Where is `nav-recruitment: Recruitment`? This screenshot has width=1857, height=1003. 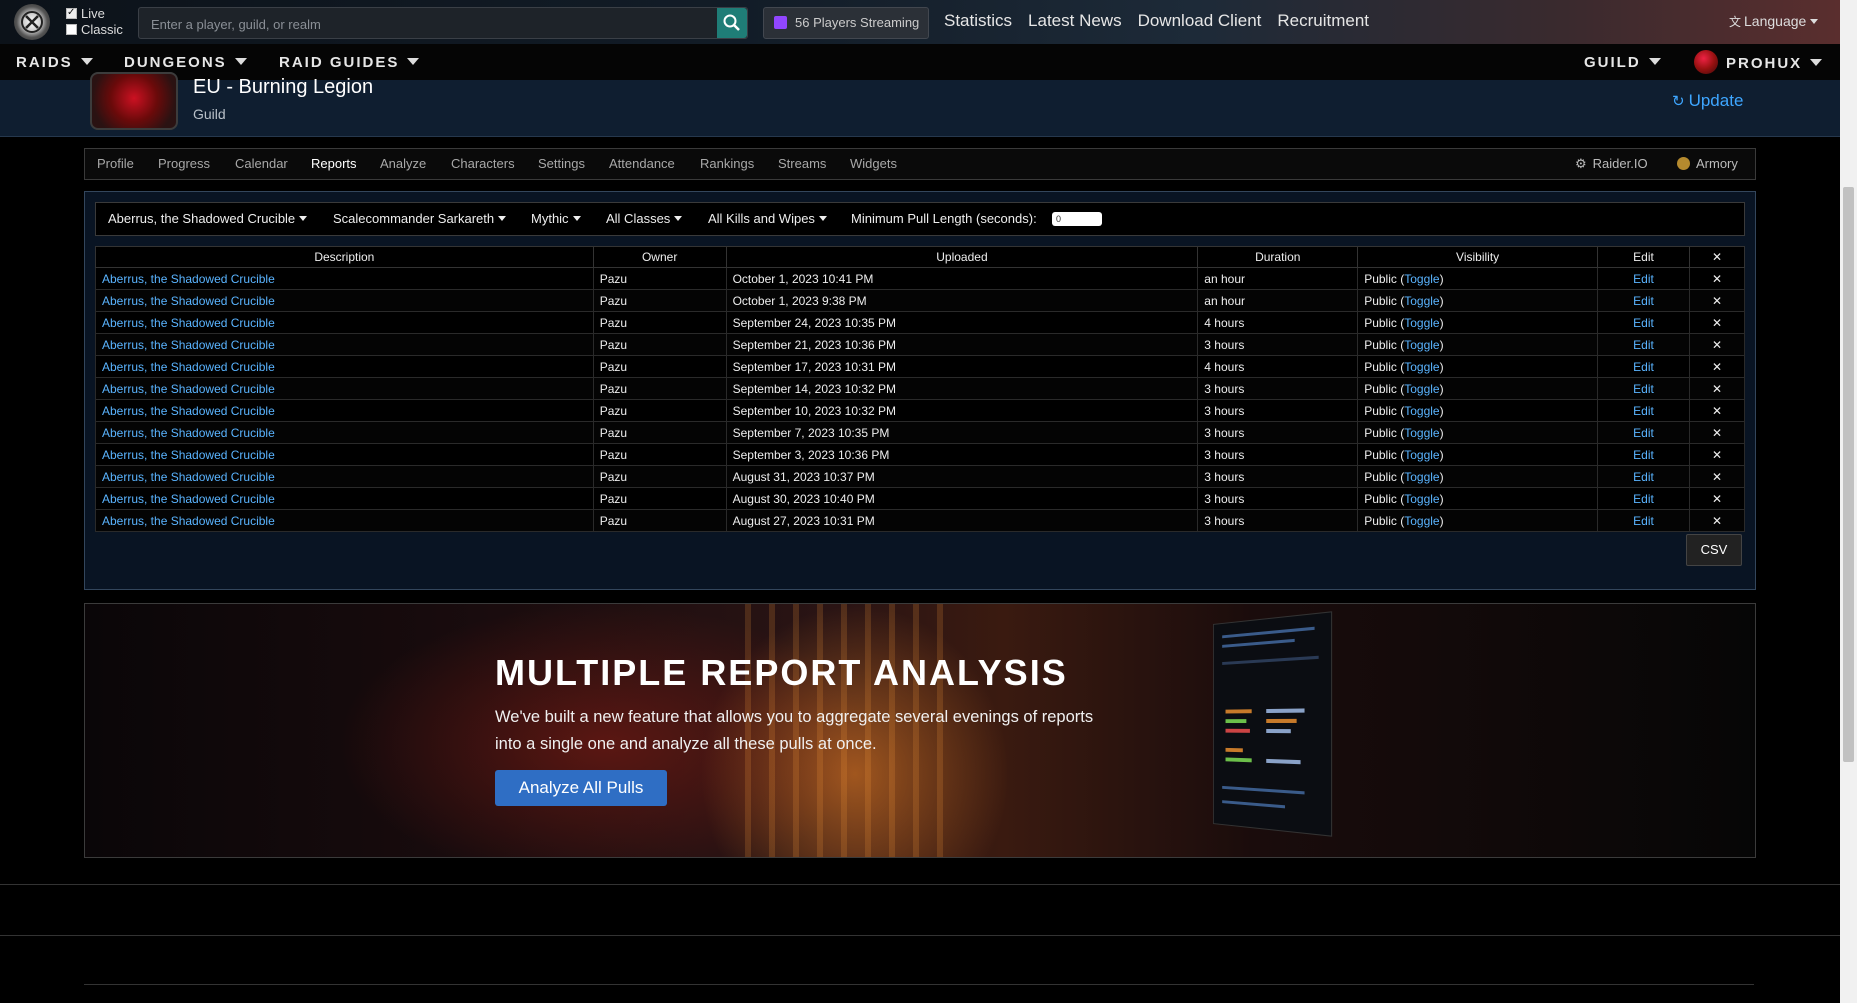 nav-recruitment: Recruitment is located at coordinates (1323, 20).